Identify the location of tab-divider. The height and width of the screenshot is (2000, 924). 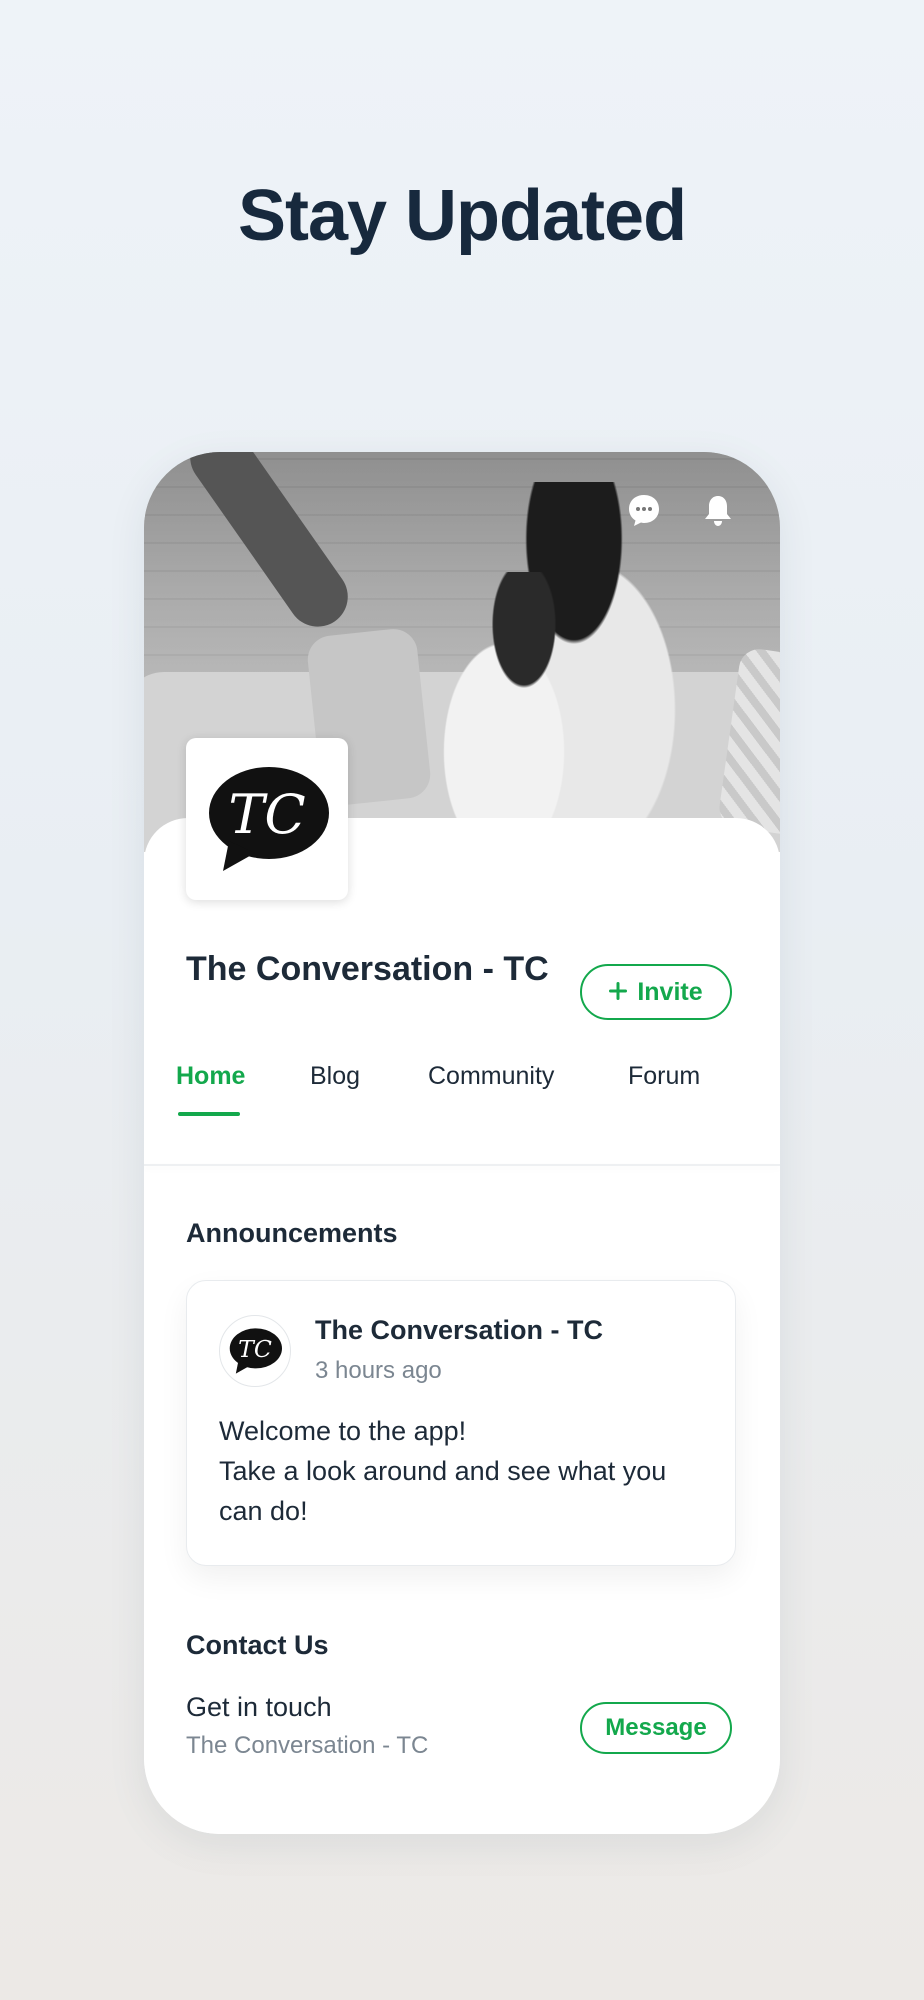
(462, 1165).